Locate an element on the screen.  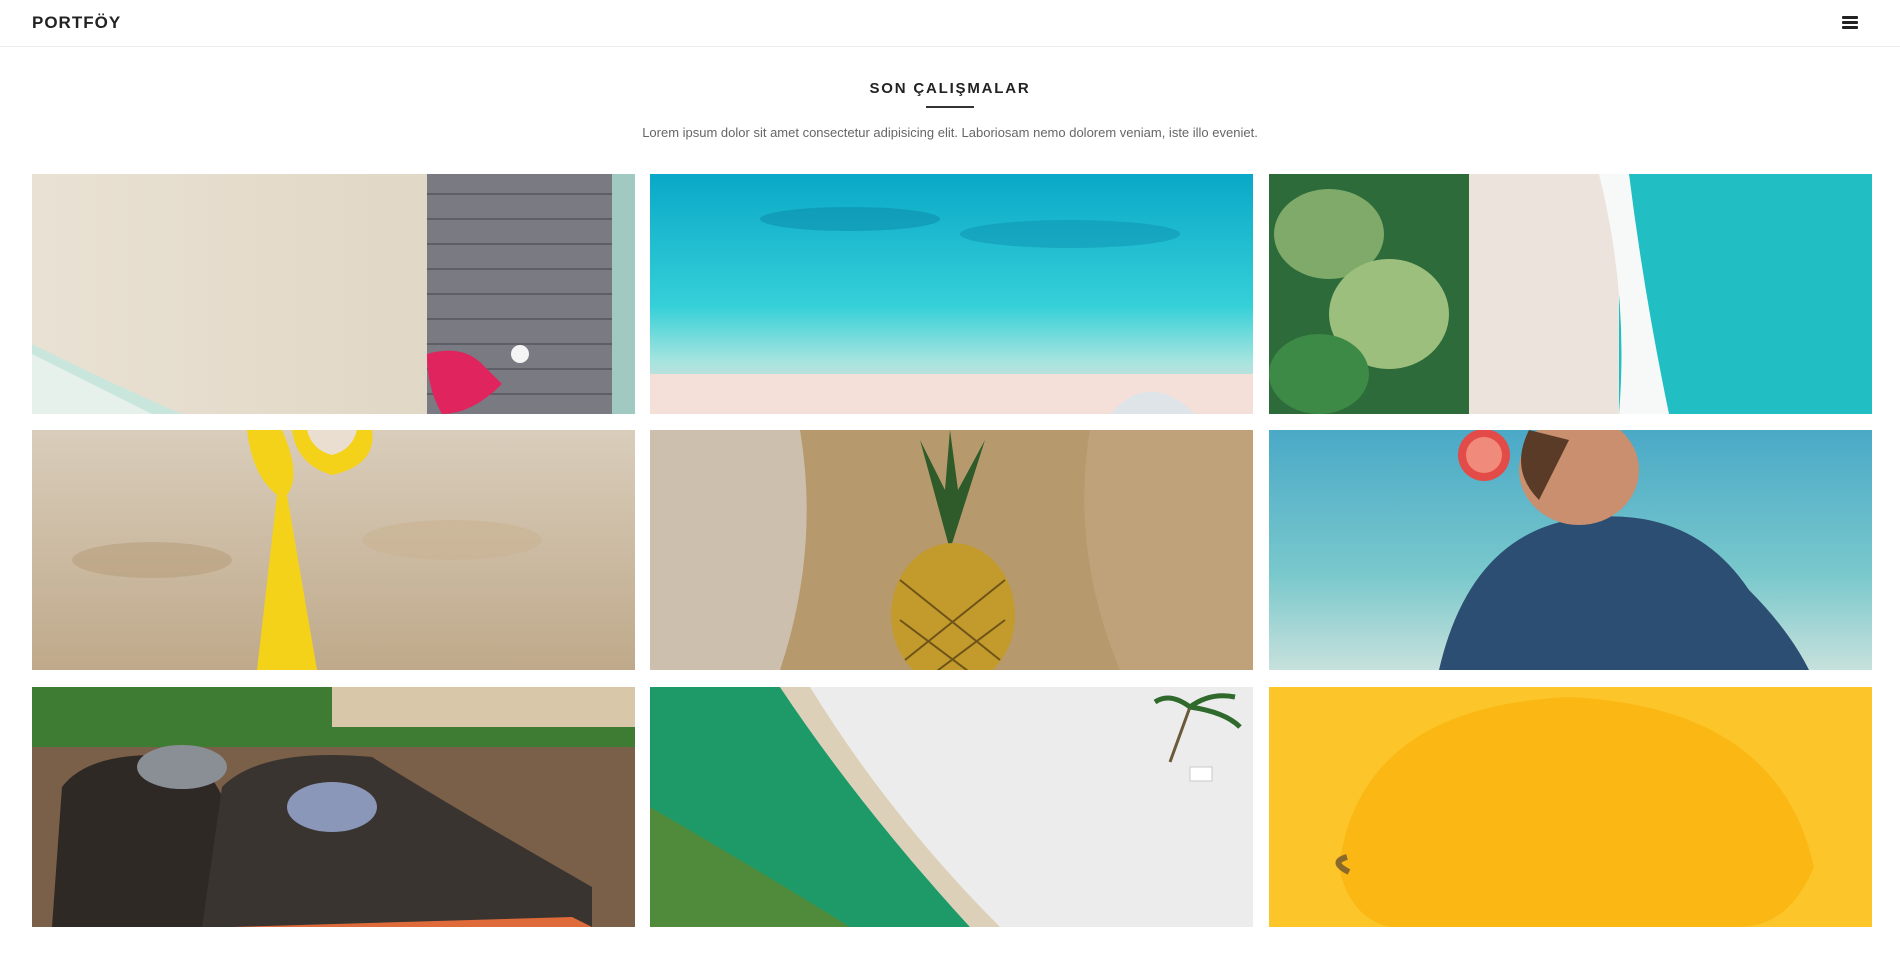
gallery-image-lemon is located at coordinates (1570, 807).